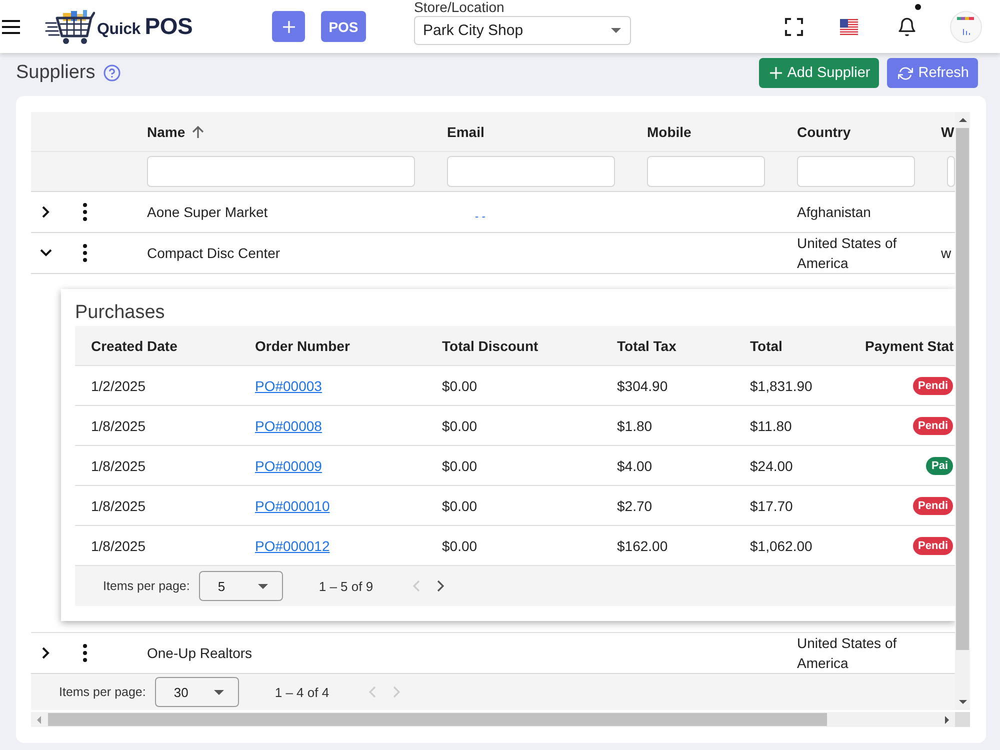 The height and width of the screenshot is (750, 1000). I want to click on page-title: Suppliers, so click(56, 73).